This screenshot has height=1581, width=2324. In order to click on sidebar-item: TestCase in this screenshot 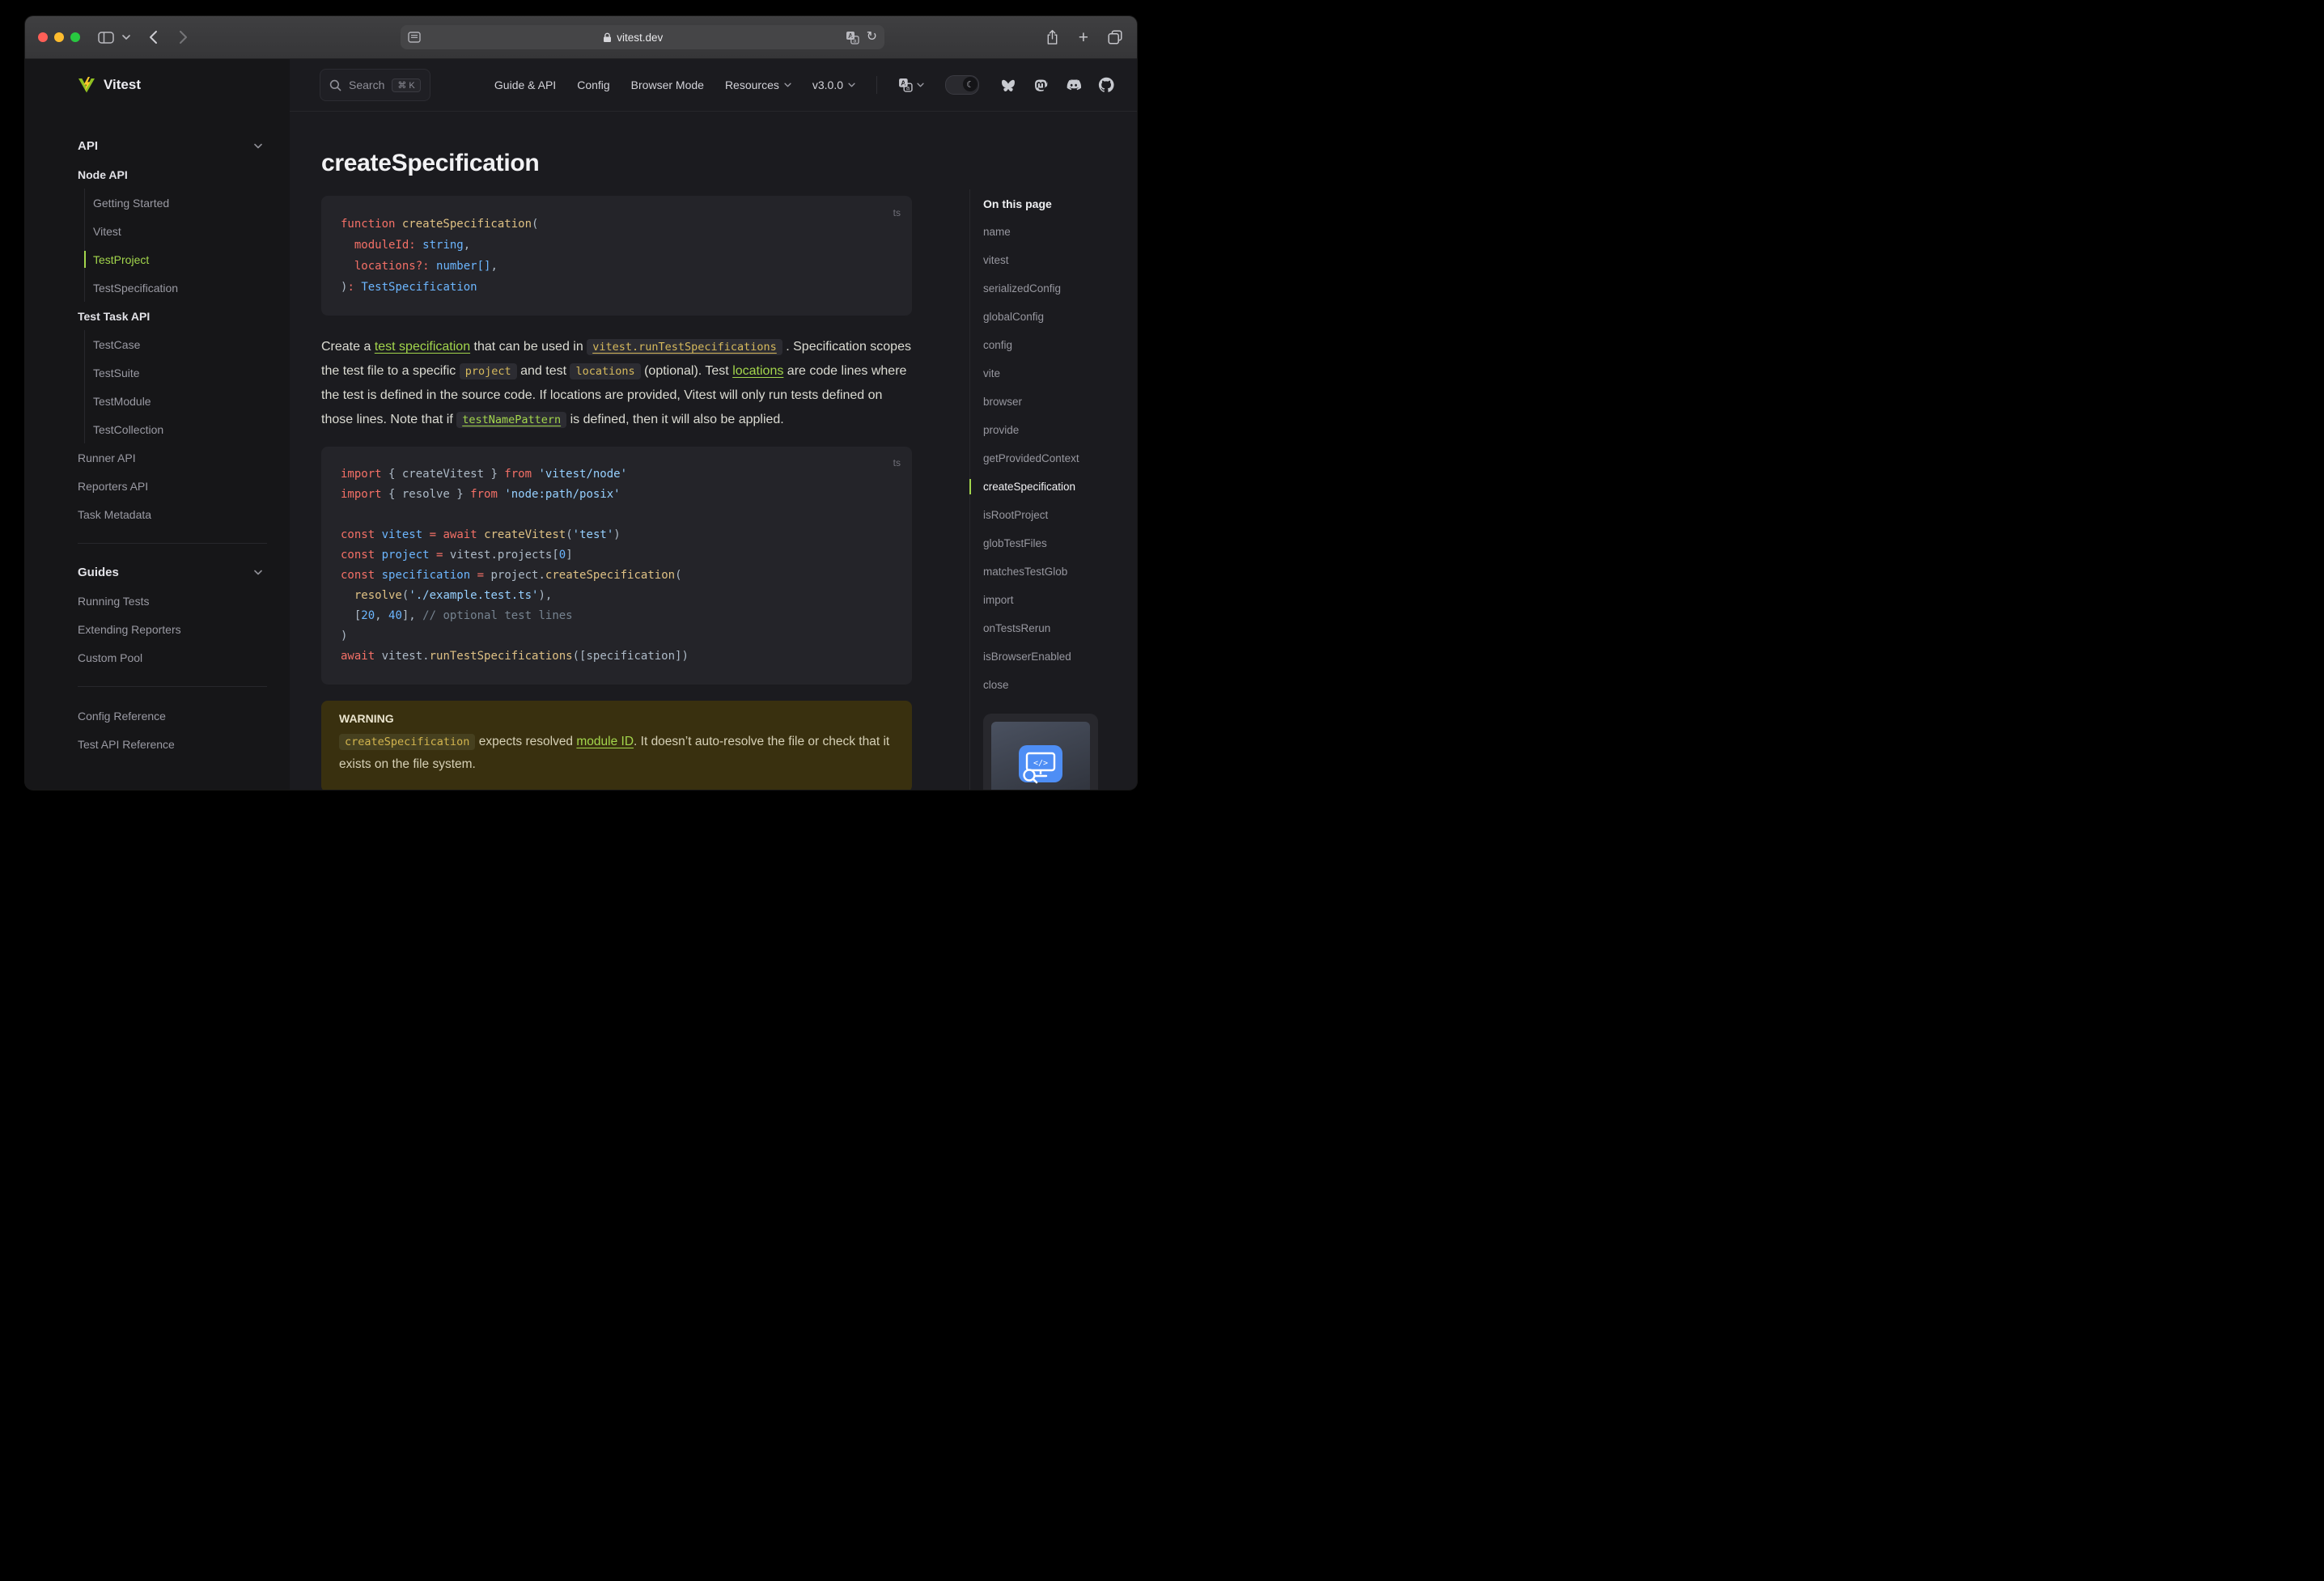, I will do `click(180, 344)`.